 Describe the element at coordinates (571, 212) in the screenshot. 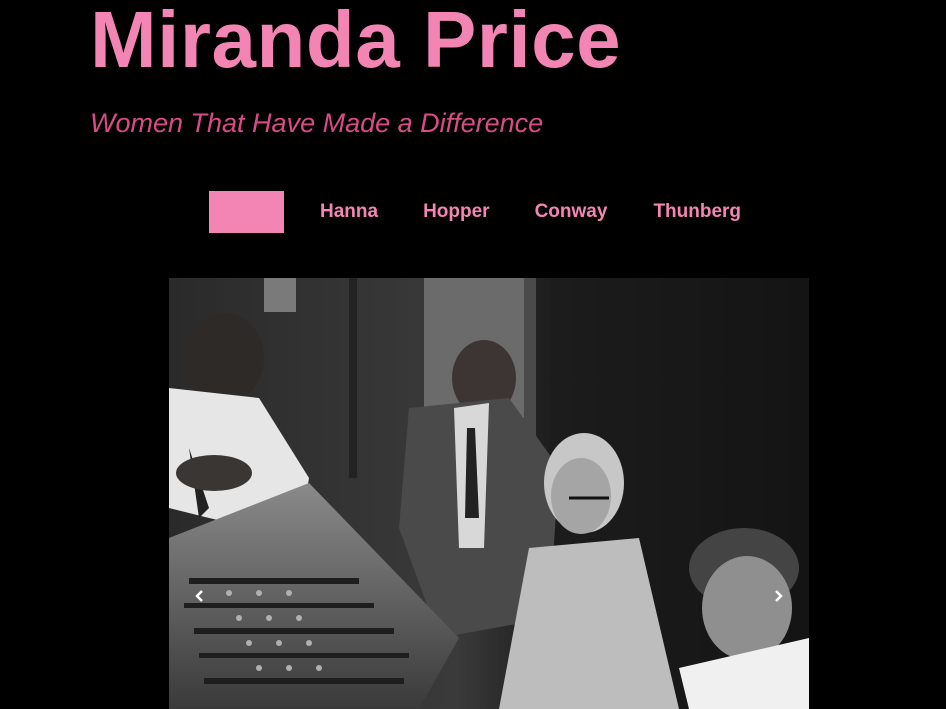

I see `nav-item-conway: Conway` at that location.